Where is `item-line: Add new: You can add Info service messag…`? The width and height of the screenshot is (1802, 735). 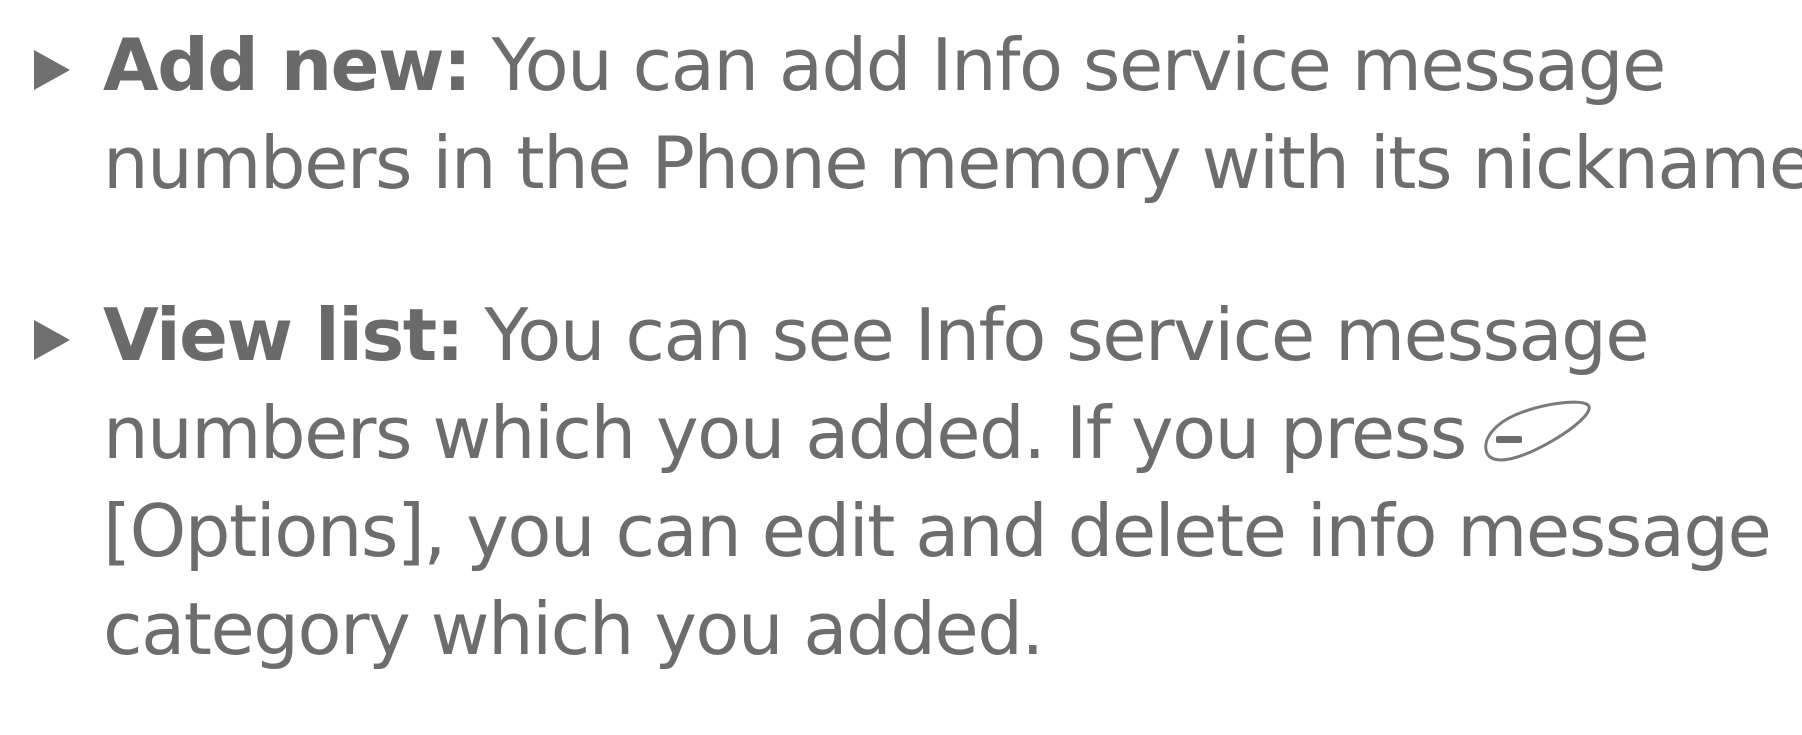 item-line: Add new: You can add Info service messag… is located at coordinates (948, 65).